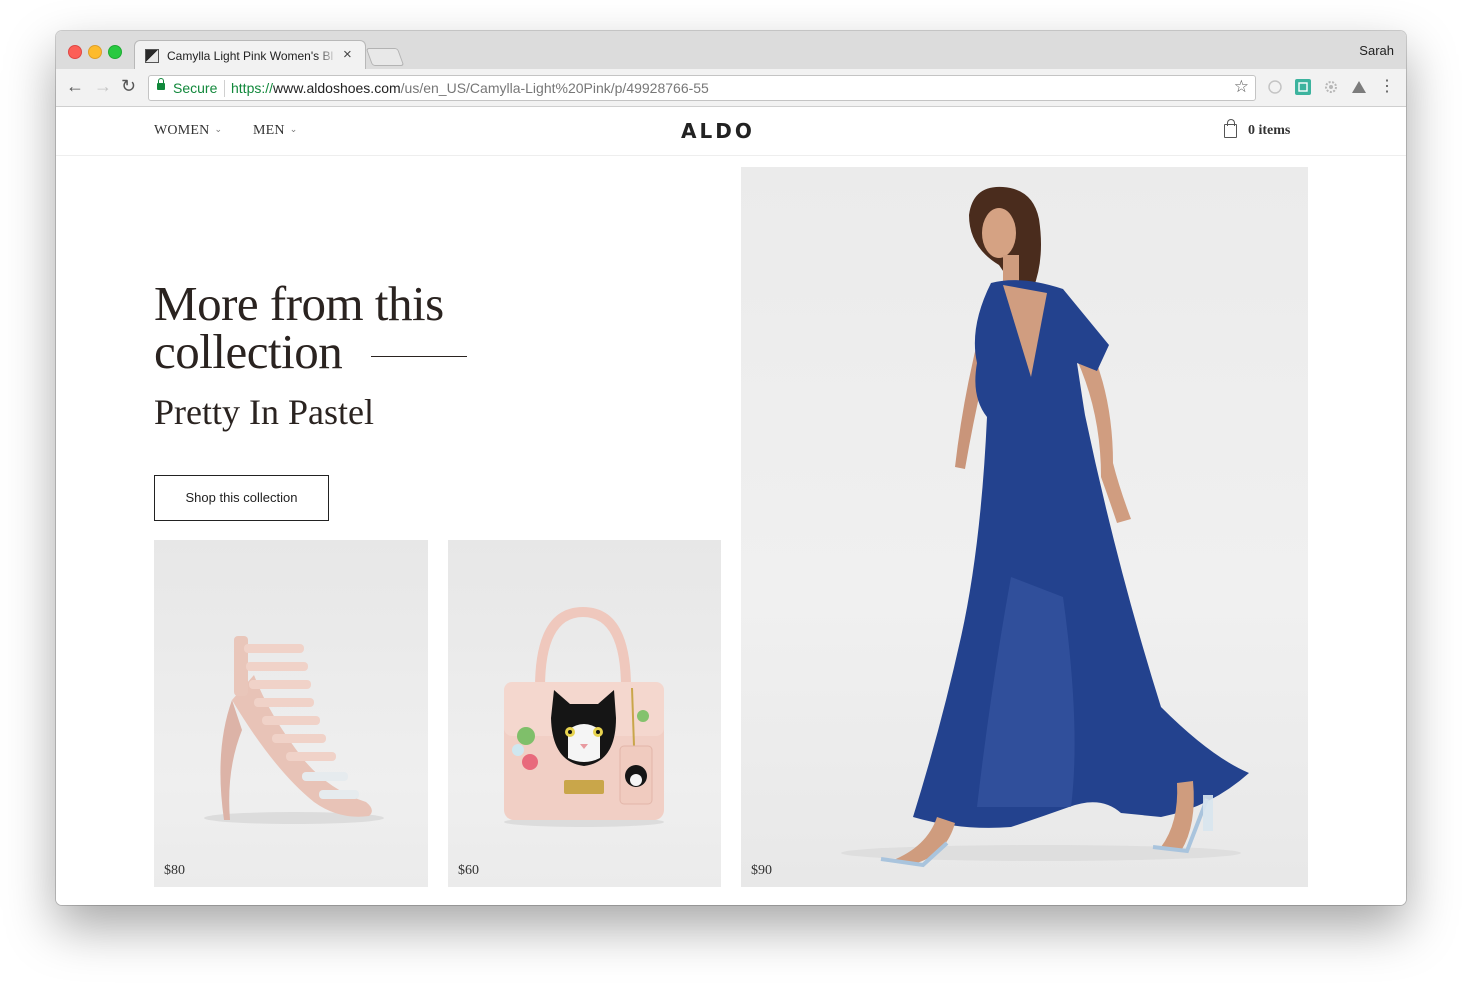  Describe the element at coordinates (1275, 87) in the screenshot. I see `extension-clock-icon` at that location.